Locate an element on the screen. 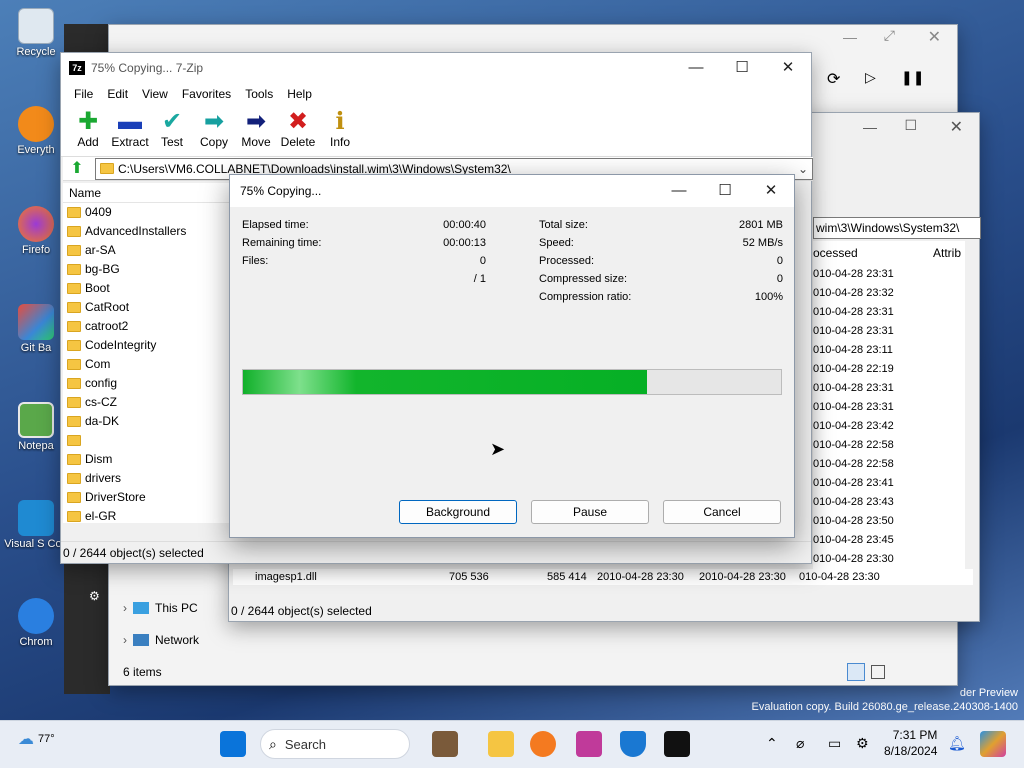 Image resolution: width=1024 pixels, height=768 pixels. back-close-button: ✕ is located at coordinates (956, 127).